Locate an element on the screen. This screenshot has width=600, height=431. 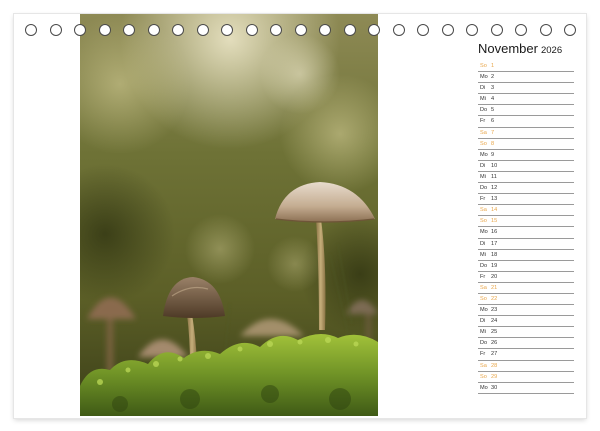
day-number: 17 is located at coordinates (494, 243).